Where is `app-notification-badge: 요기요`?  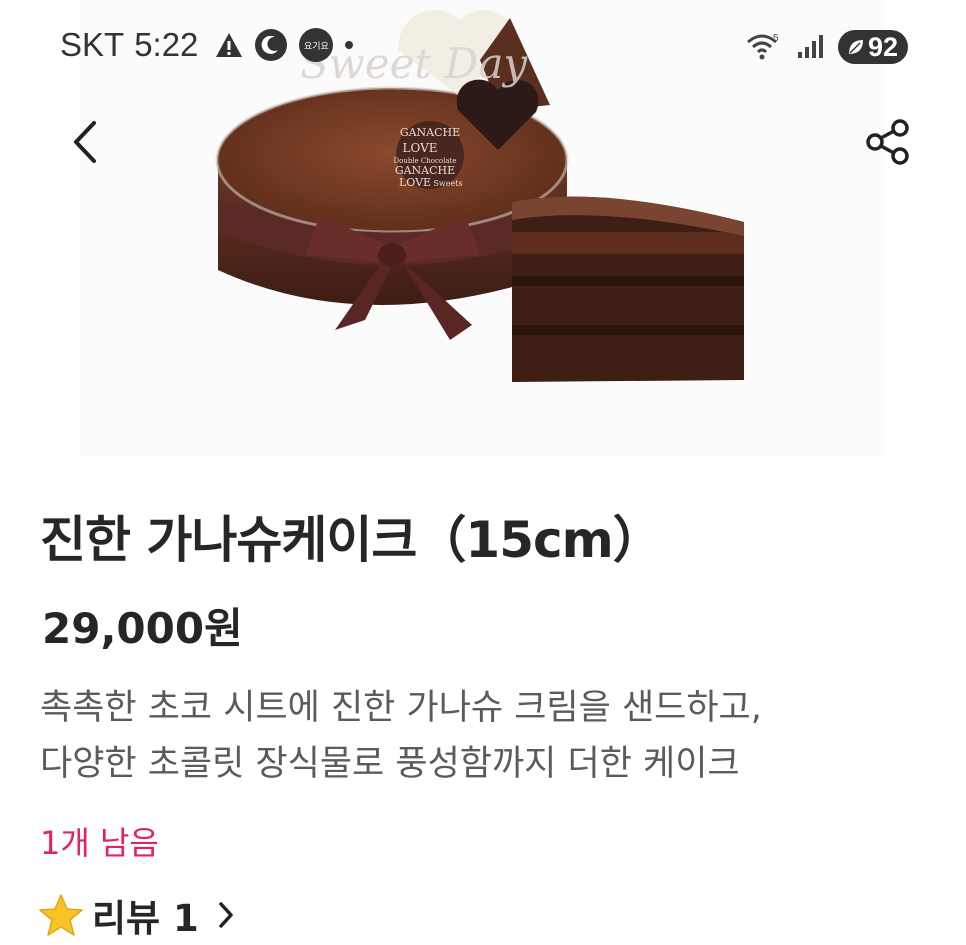
app-notification-badge: 요기요 is located at coordinates (316, 45).